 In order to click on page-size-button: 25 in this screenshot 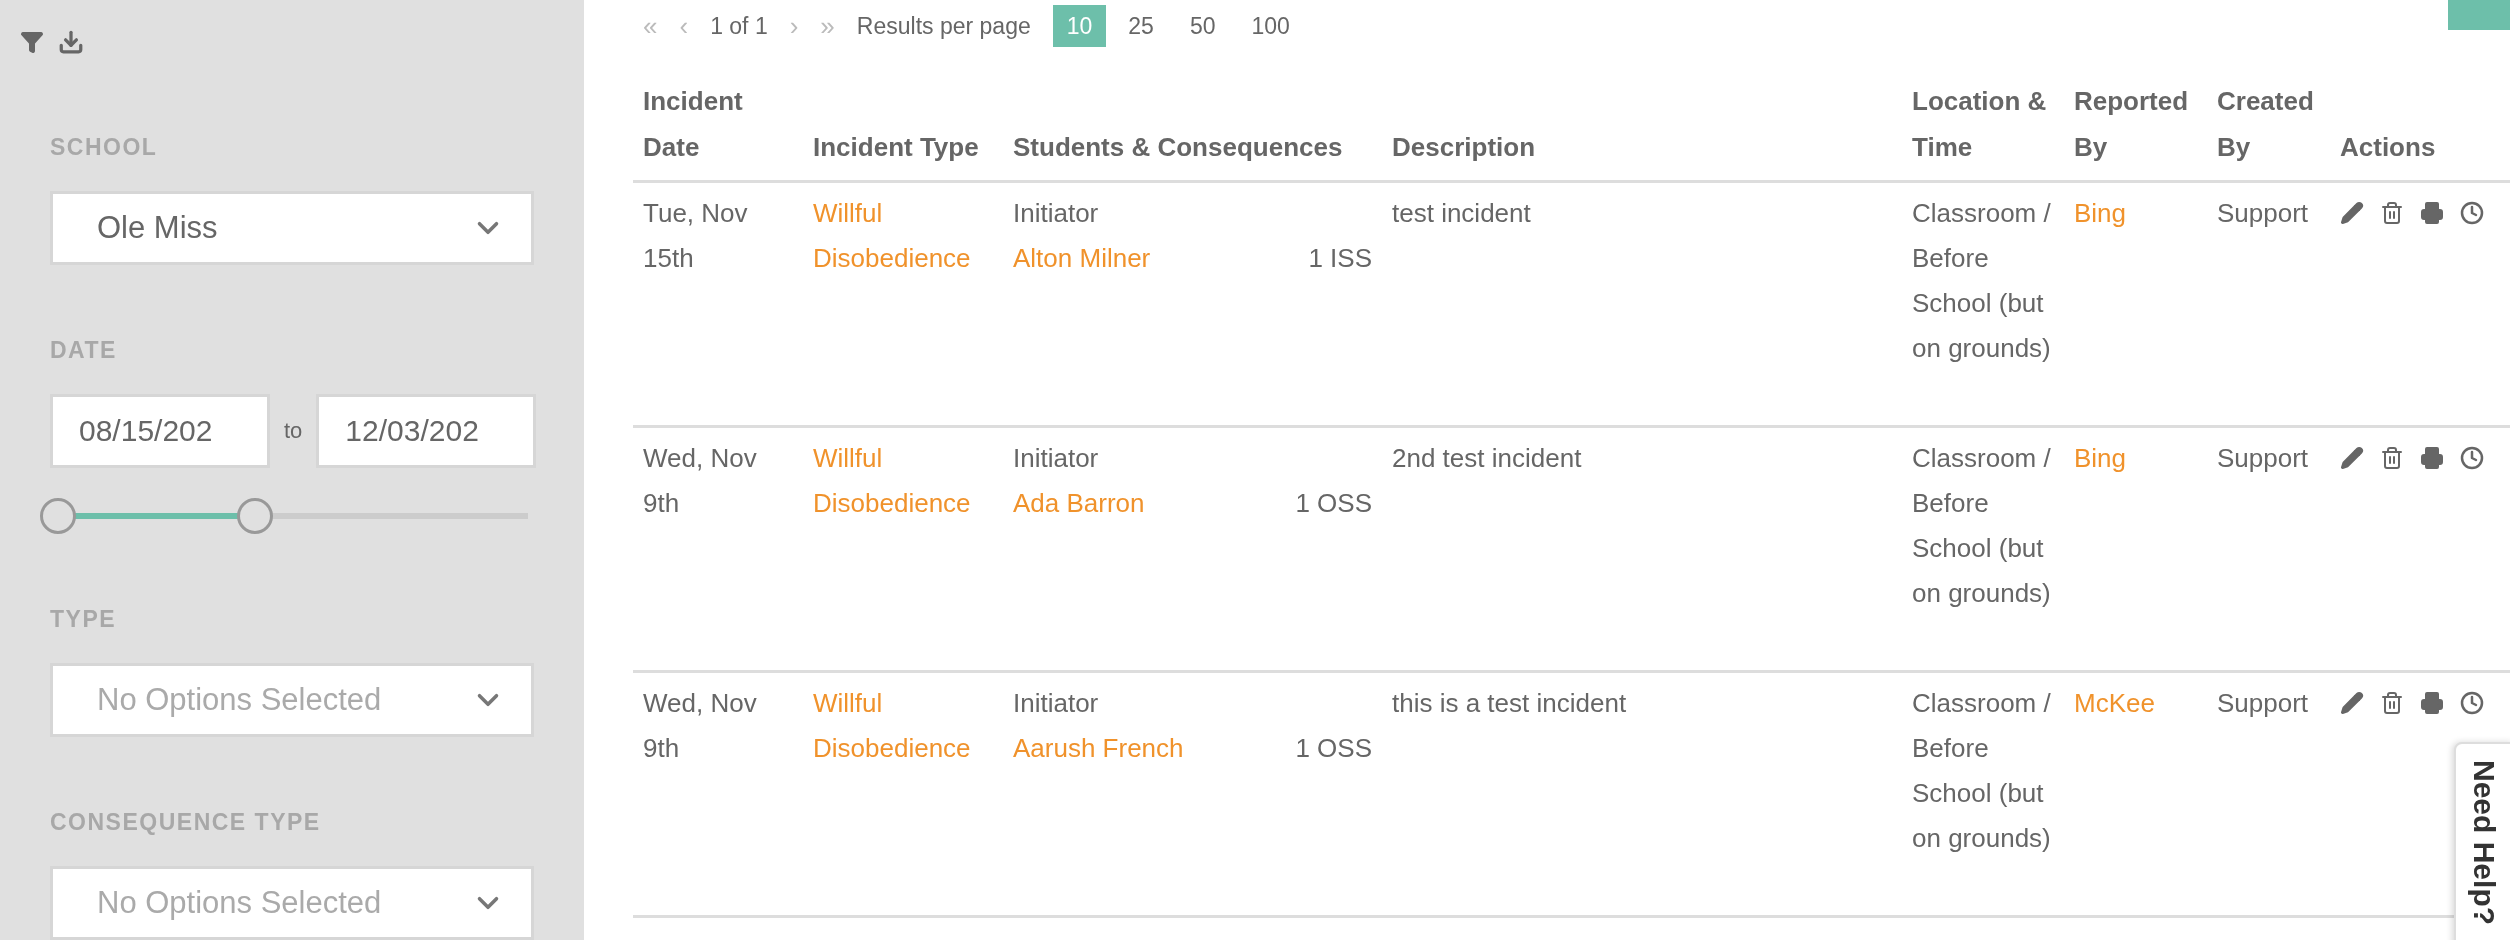, I will do `click(1141, 26)`.